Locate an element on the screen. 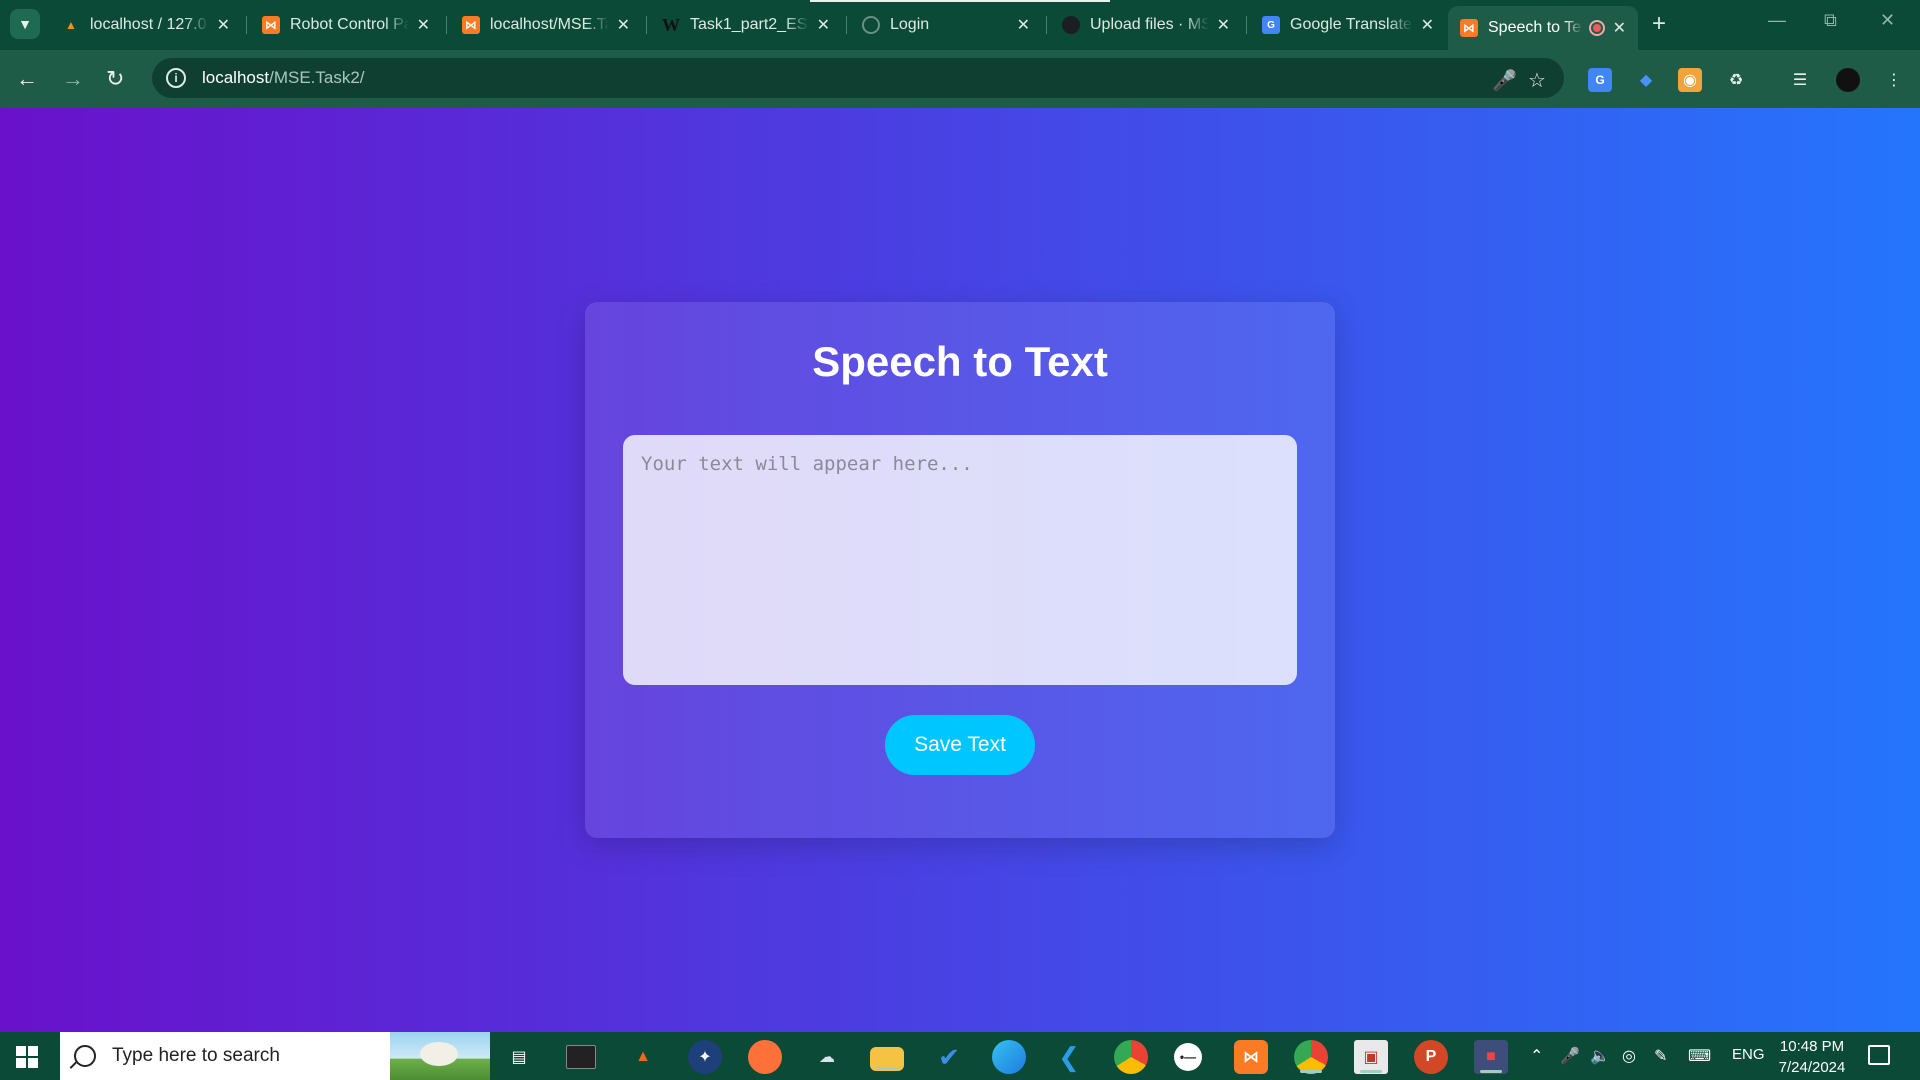 This screenshot has height=1080, width=1920. profile-avatar is located at coordinates (1848, 80).